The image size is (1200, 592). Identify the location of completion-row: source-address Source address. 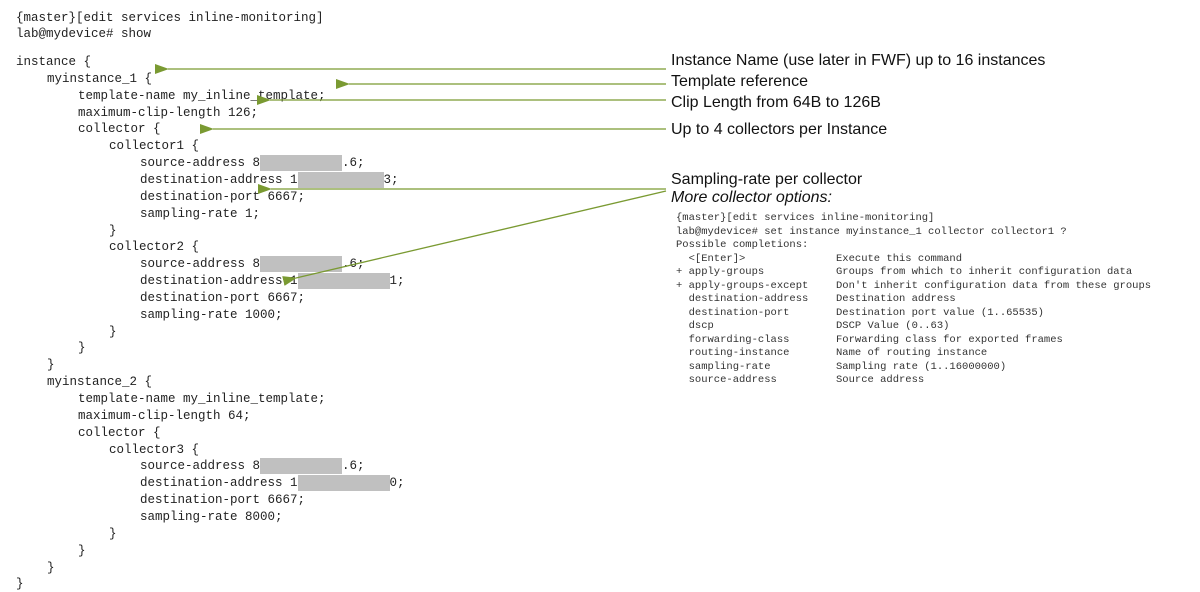
(800, 381).